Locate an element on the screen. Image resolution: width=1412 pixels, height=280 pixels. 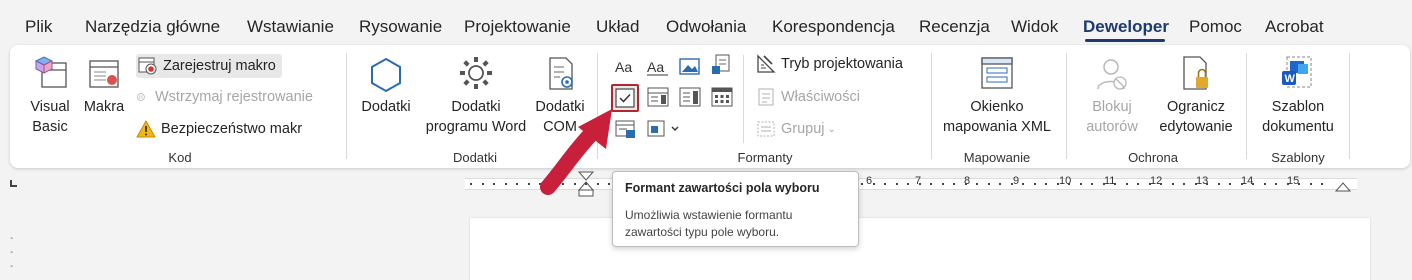
word-addins-label: Dodatki programu Word is located at coordinates (476, 117).